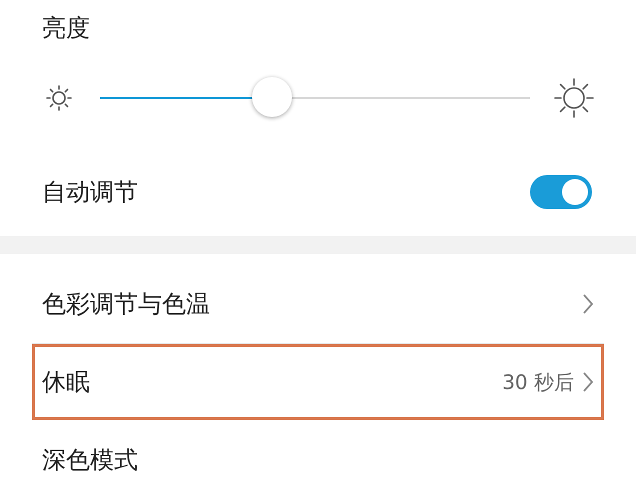 Image resolution: width=636 pixels, height=492 pixels. Describe the element at coordinates (272, 97) in the screenshot. I see `slider-thumb` at that location.